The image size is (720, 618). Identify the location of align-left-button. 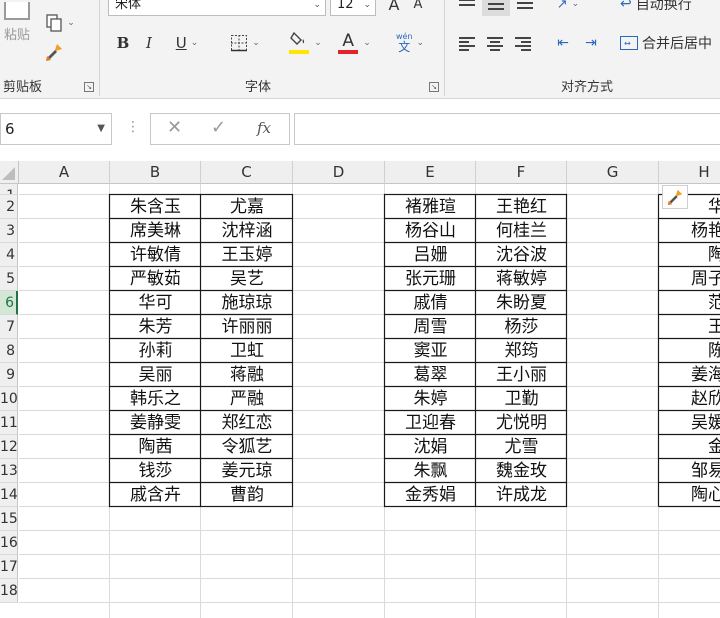
(467, 43).